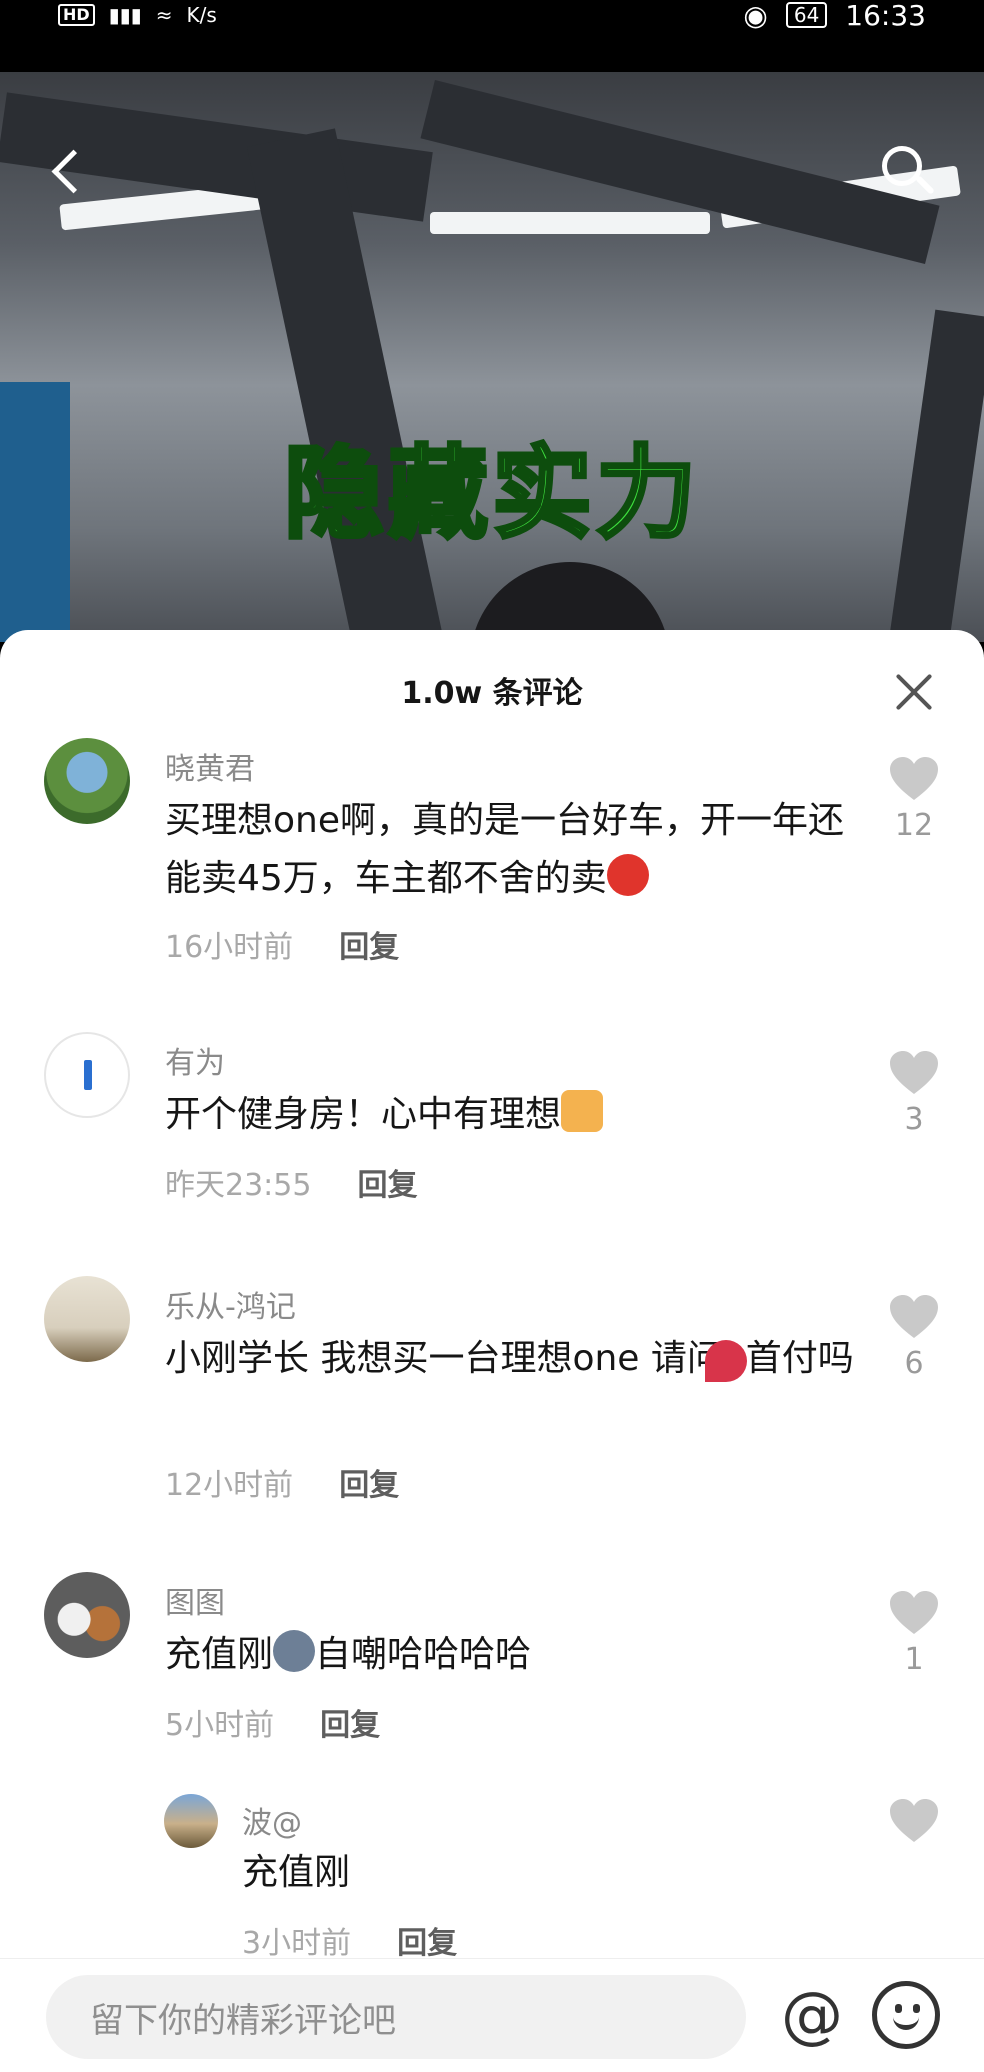 The height and width of the screenshot is (2072, 984). Describe the element at coordinates (492, 36) in the screenshot. I see `status-bar: HD ▮▮▮ ≈ K/s ◉ 64 16:33` at that location.